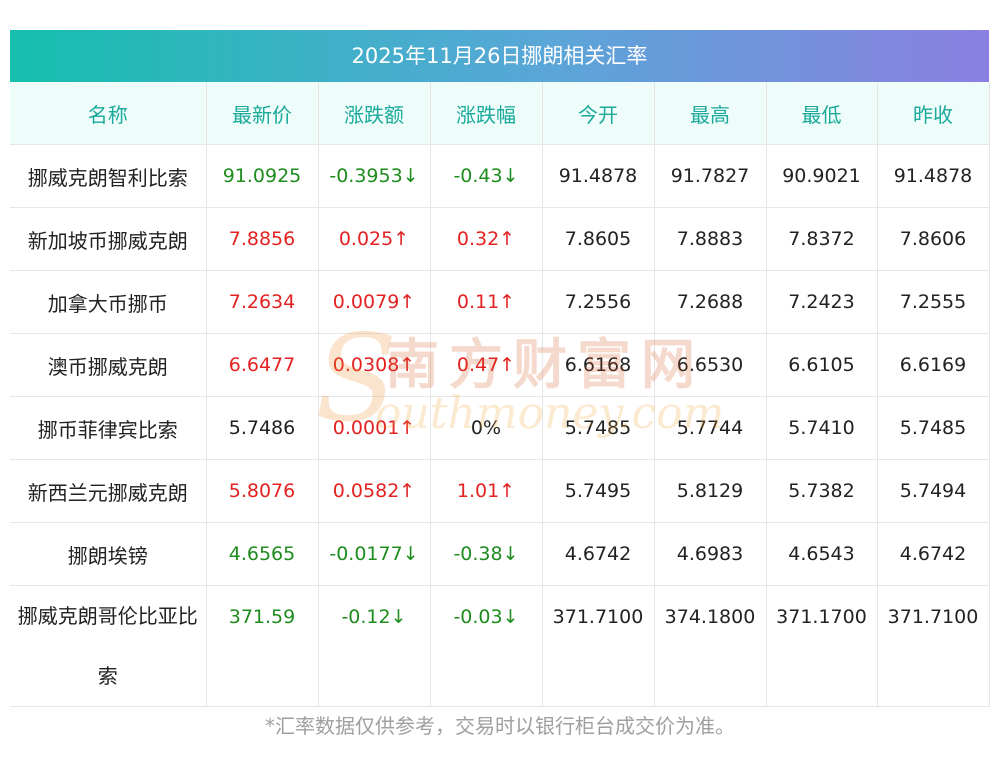 The image size is (1000, 757). What do you see at coordinates (262, 554) in the screenshot?
I see `latest-price: 4.6565` at bounding box center [262, 554].